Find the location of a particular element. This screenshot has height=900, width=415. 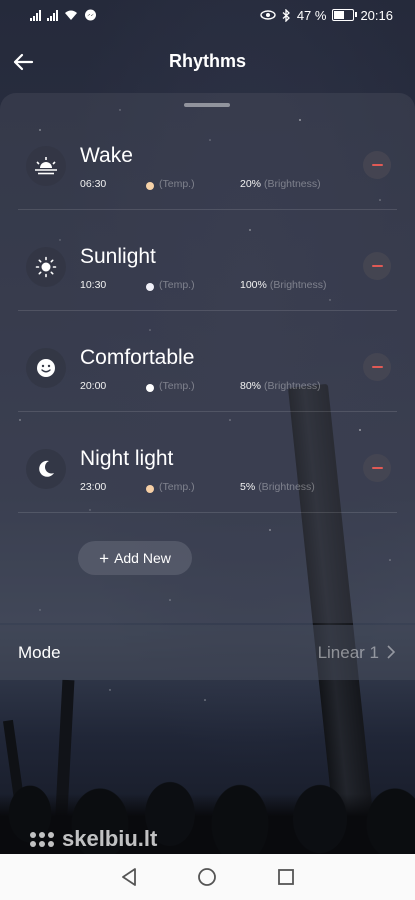

brightness-value: 100% (Brightness) is located at coordinates (283, 285).